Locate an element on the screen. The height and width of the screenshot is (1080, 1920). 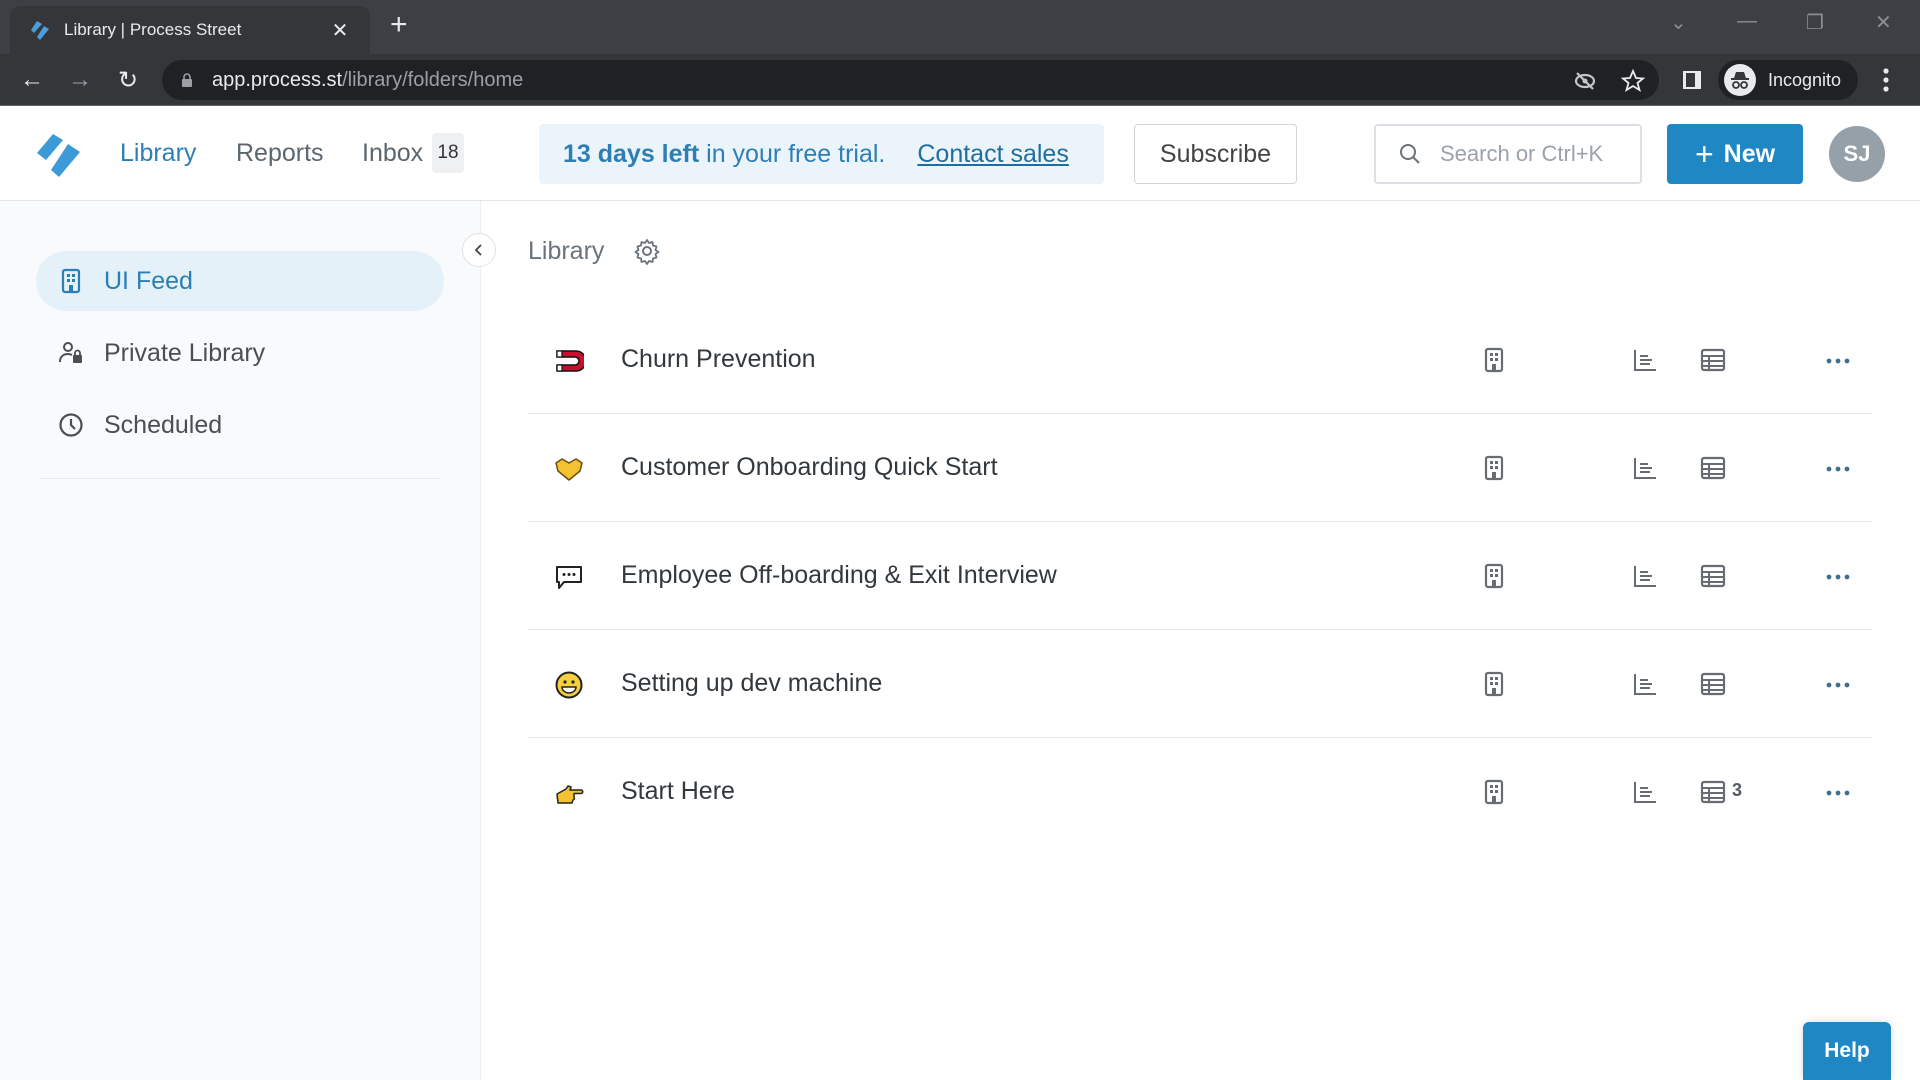
plus-icon: + is located at coordinates (1704, 153).